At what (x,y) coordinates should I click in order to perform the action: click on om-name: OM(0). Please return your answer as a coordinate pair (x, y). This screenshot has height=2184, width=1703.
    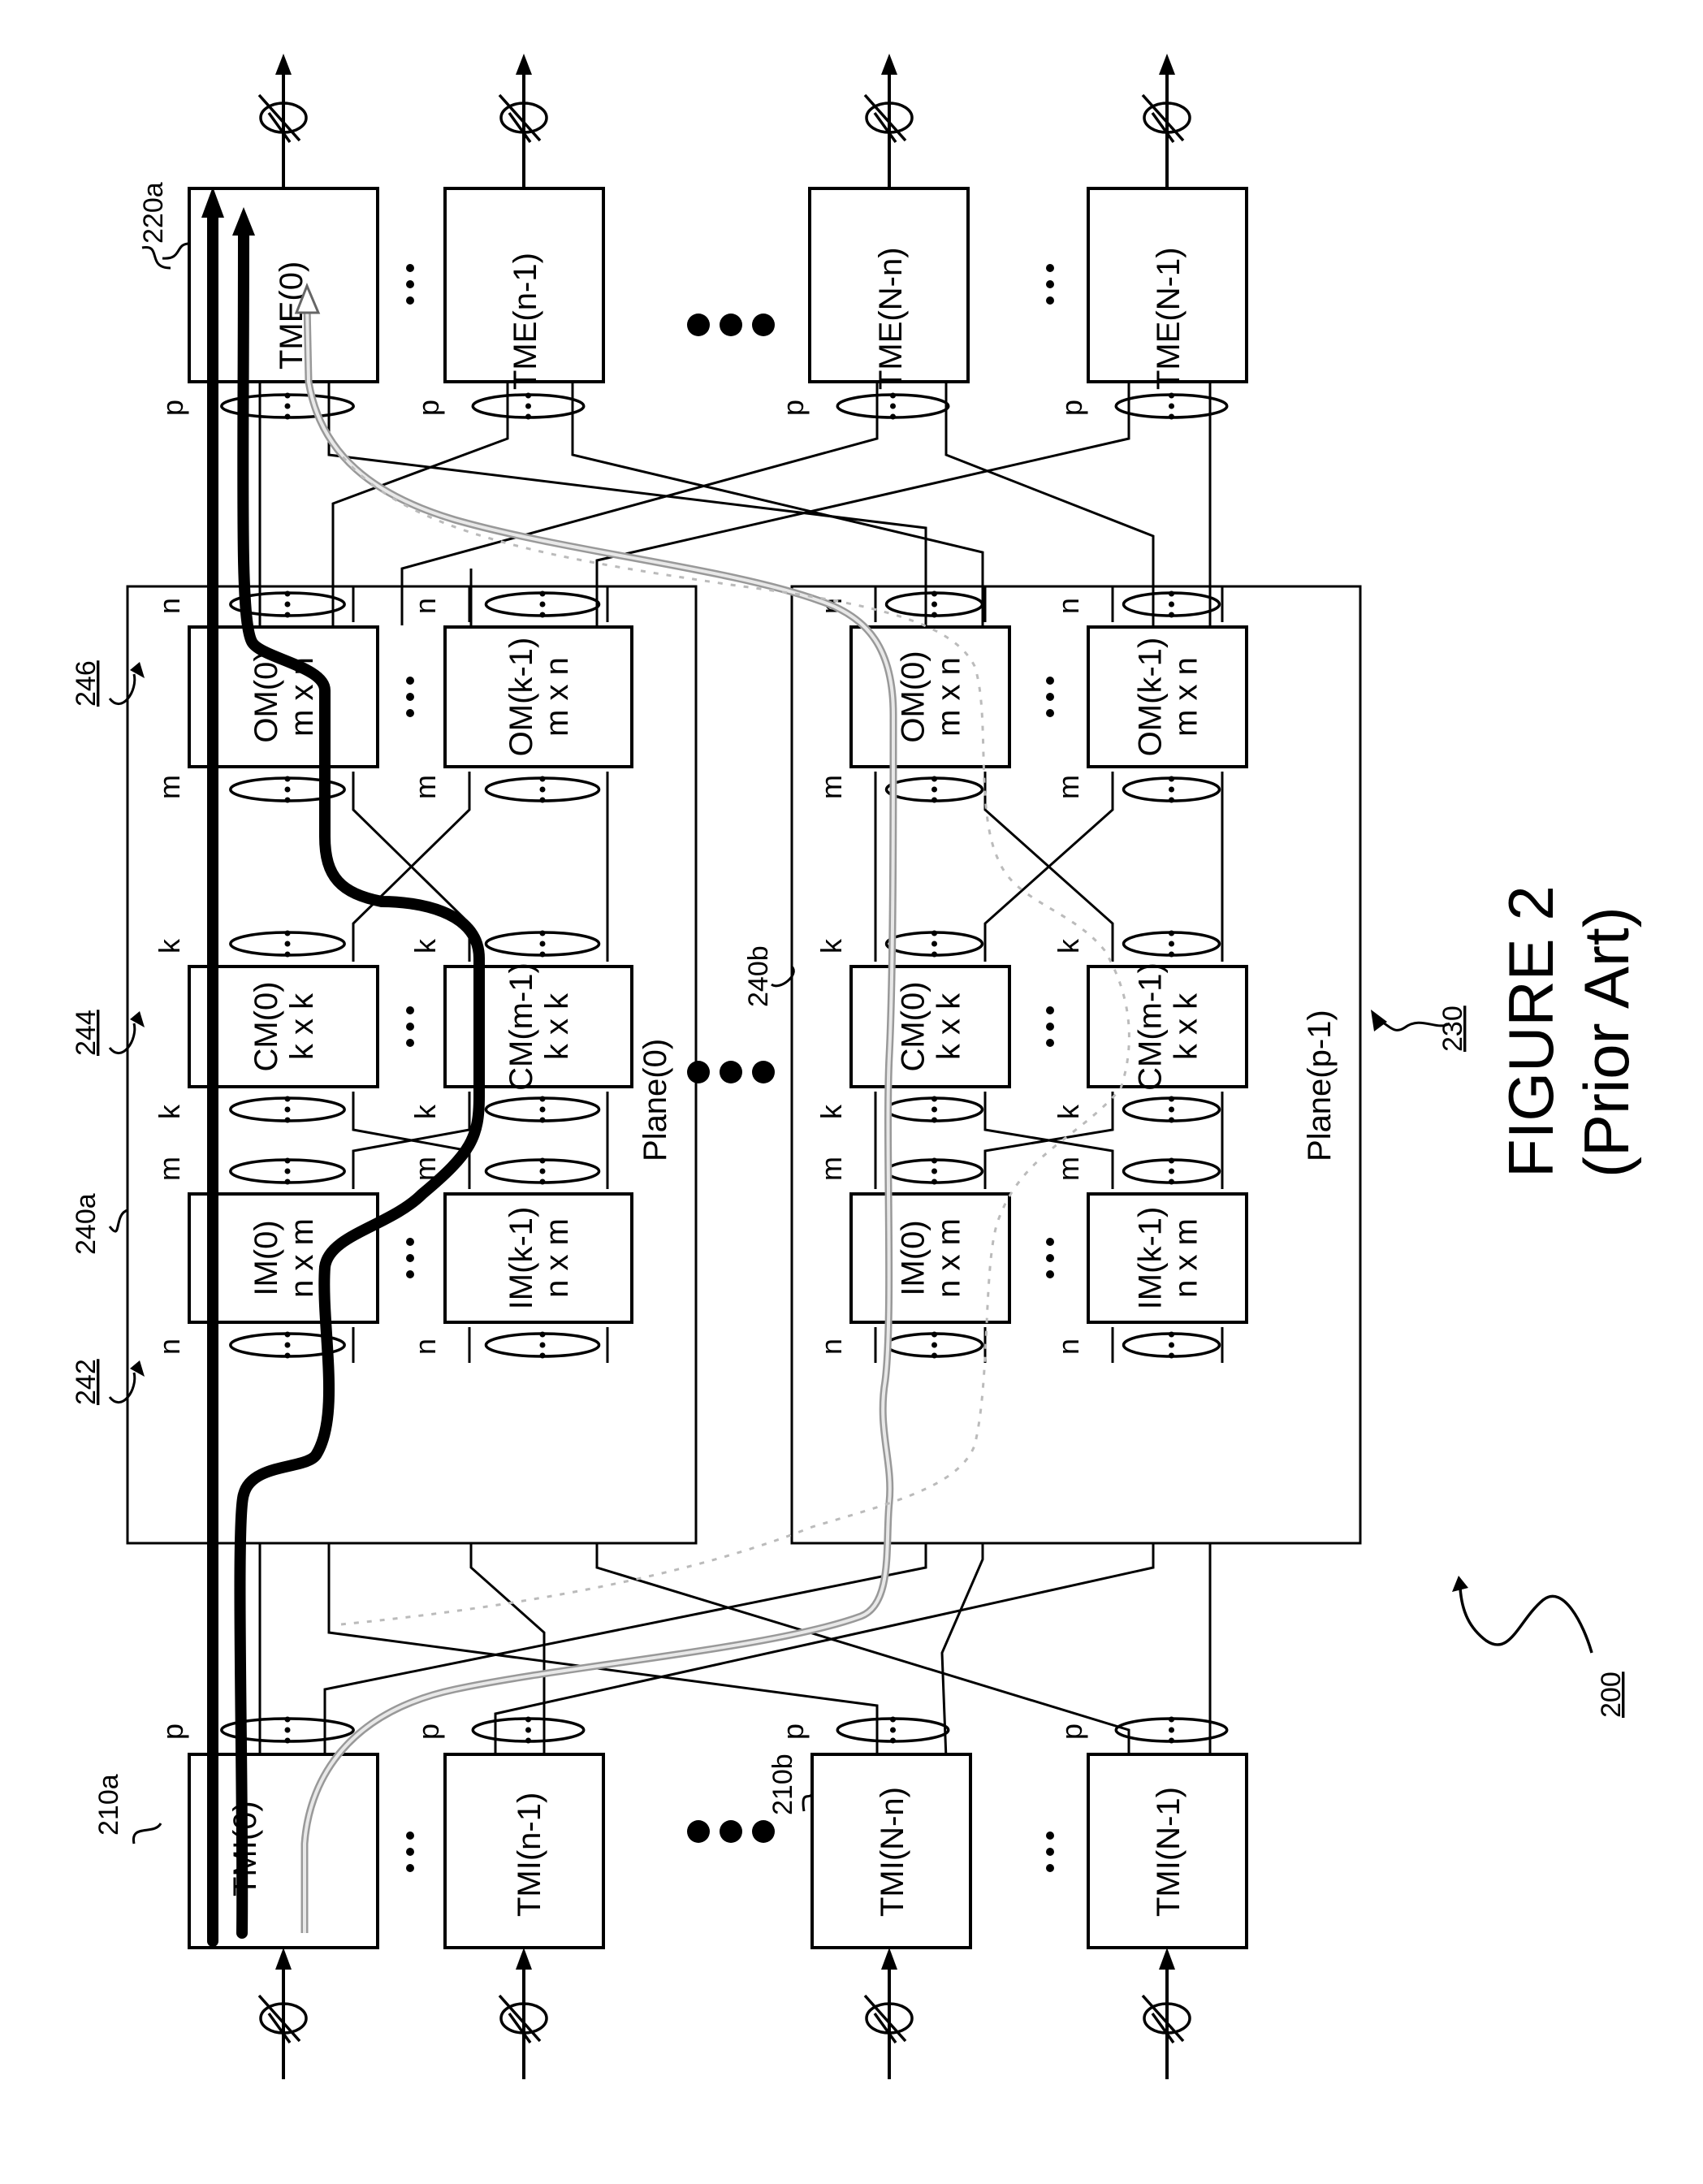
    Looking at the image, I should click on (913, 696).